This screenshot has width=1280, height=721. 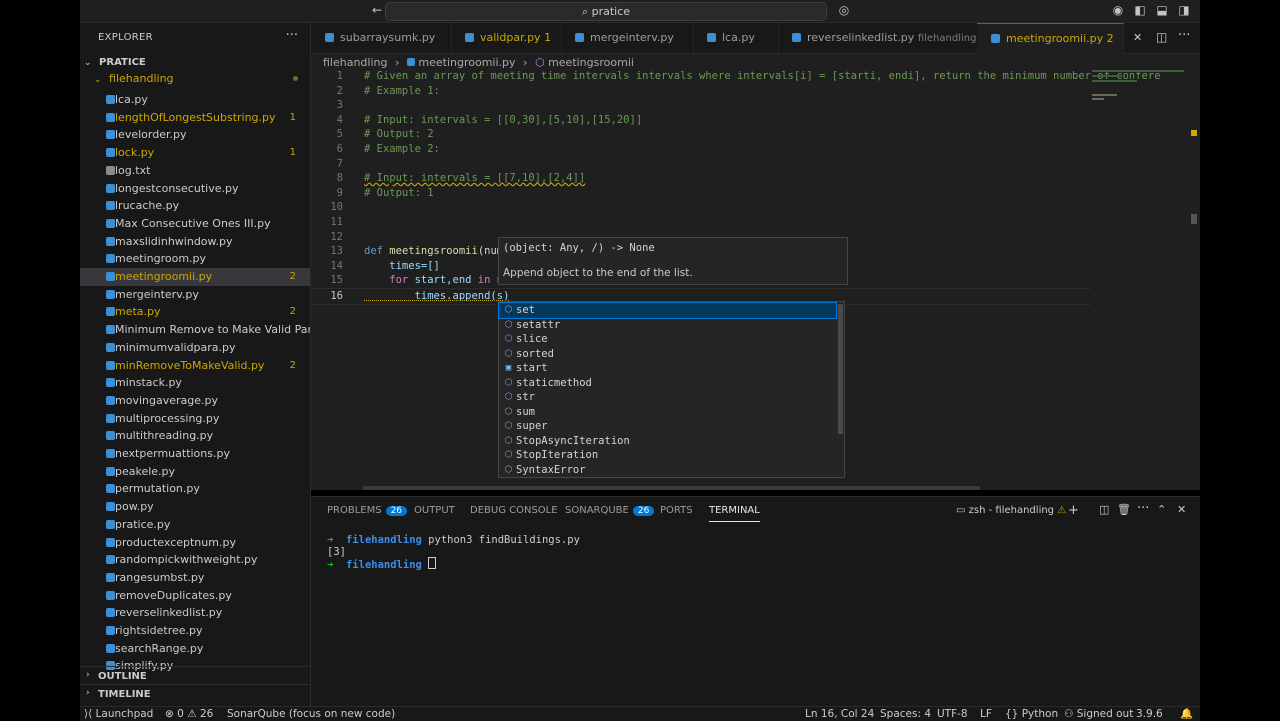 I want to click on file-item: multithreading.py, so click(x=195, y=436).